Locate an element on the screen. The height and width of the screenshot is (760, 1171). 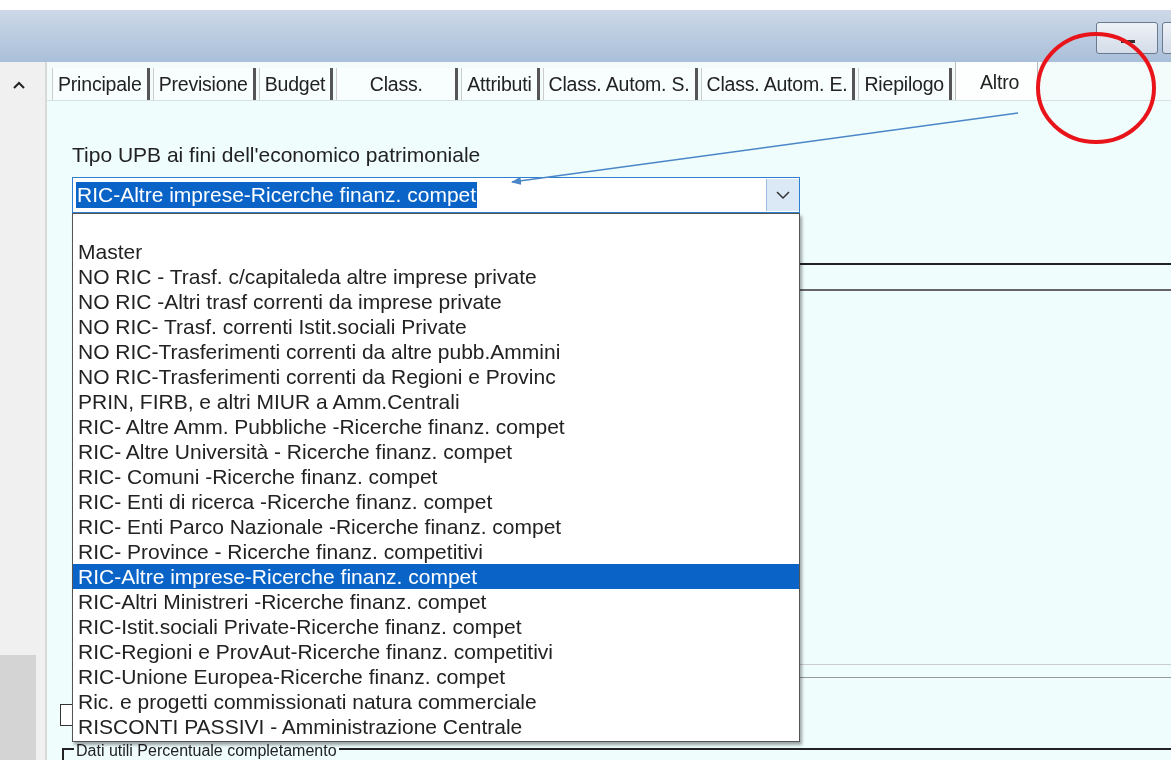
dropdown-option: RIC-Istit.sociali Private-Ricerche finanz. compet is located at coordinates (436, 626).